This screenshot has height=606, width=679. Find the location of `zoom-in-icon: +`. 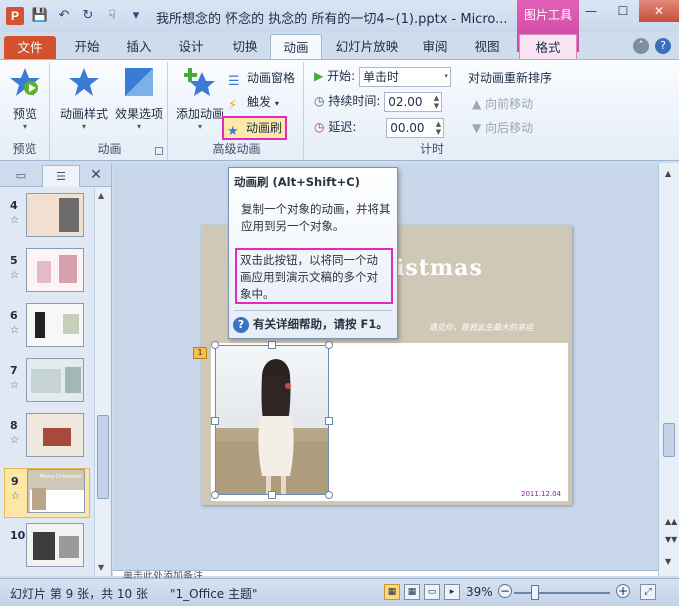

zoom-in-icon: + is located at coordinates (623, 591).